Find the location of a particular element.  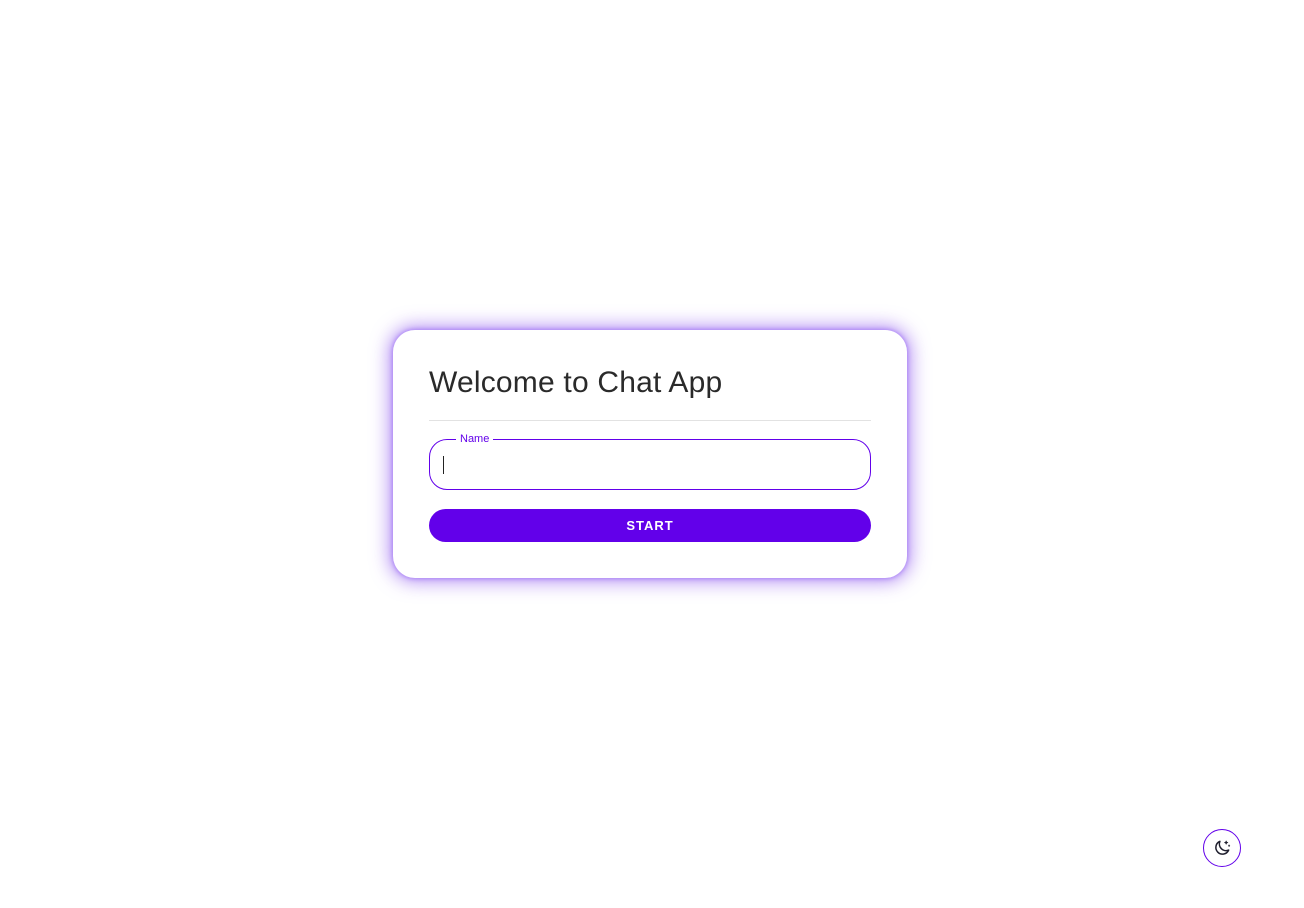

name-input is located at coordinates (653, 464).